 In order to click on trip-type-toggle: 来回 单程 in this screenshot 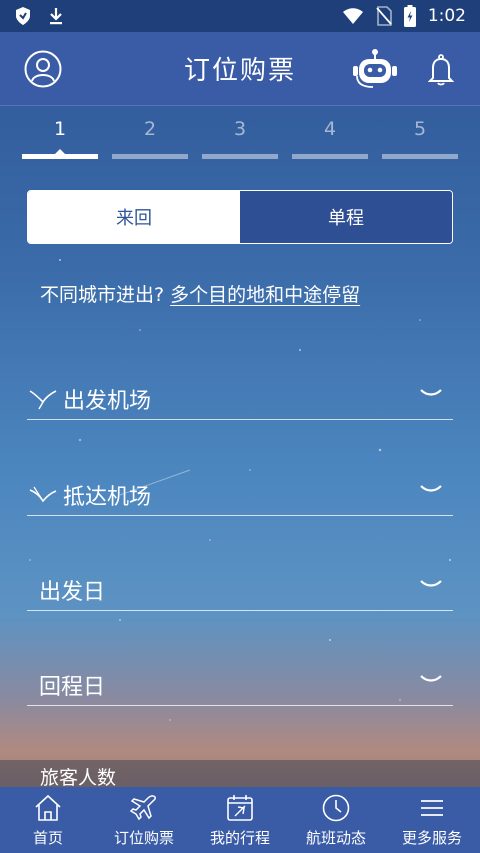, I will do `click(240, 217)`.